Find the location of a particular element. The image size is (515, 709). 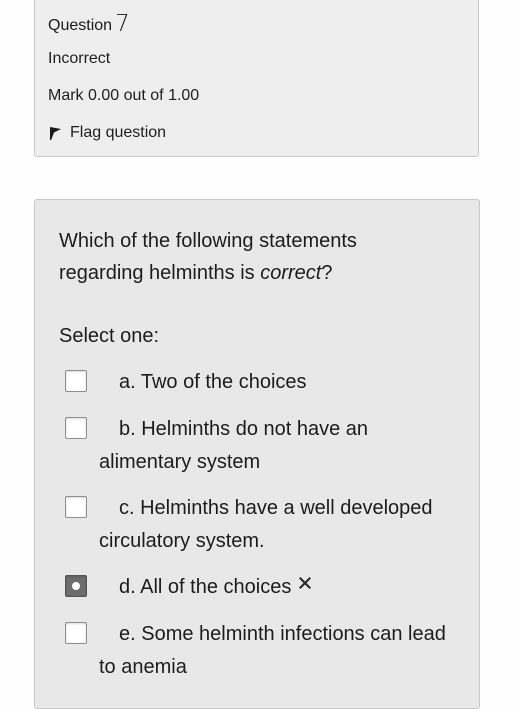

question-heading: Question 7 is located at coordinates (89, 23).